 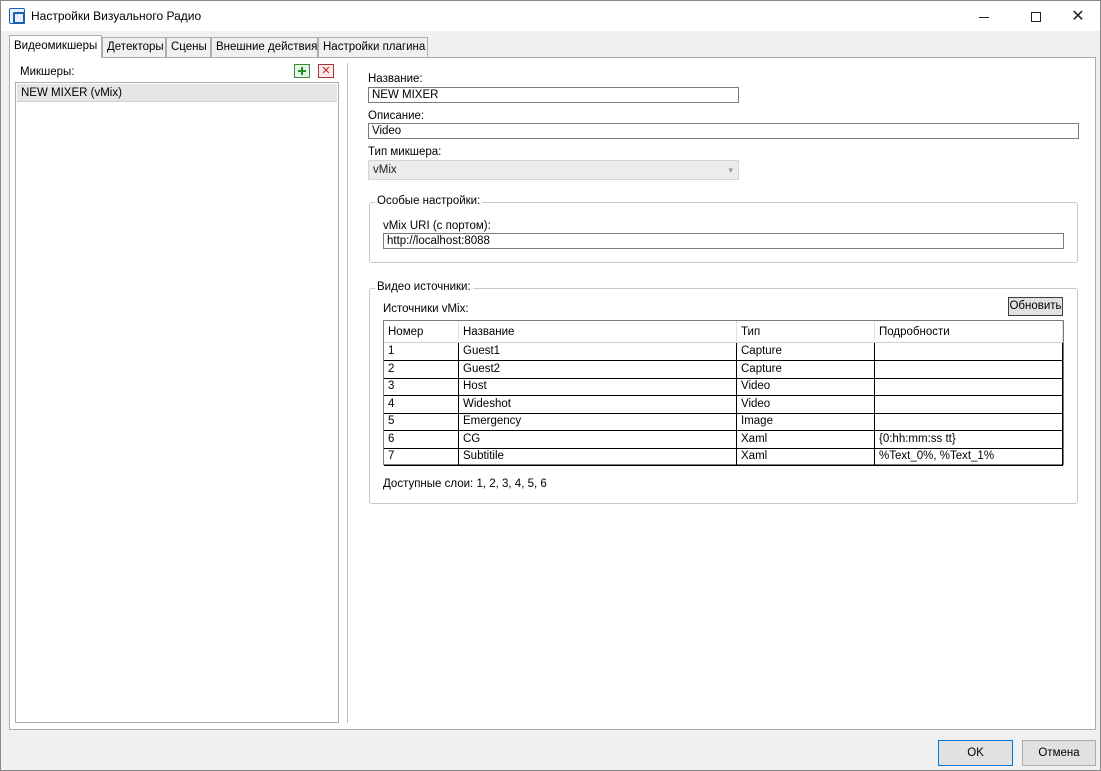 I want to click on add-mixer-icon, so click(x=302, y=71).